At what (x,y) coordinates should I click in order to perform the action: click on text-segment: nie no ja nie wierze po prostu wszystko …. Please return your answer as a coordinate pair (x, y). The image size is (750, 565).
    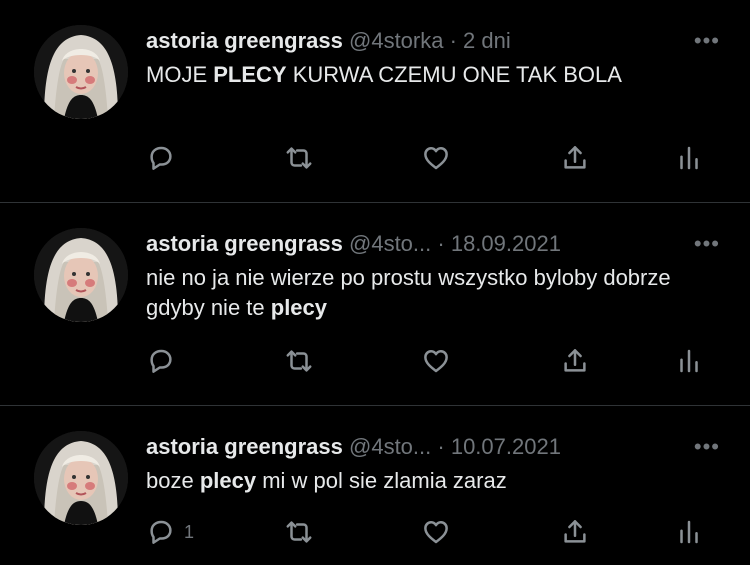
    Looking at the image, I should click on (408, 292).